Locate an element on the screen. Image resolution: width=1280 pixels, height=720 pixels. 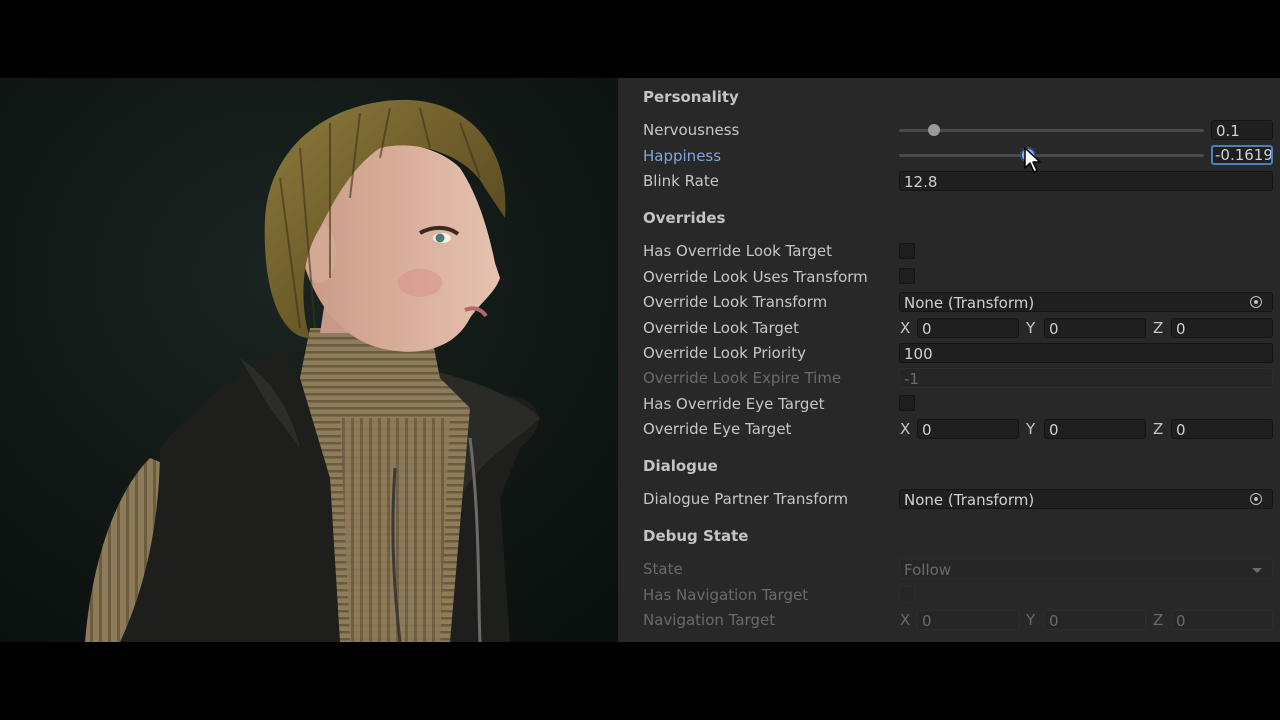
state-dropdown: Follow is located at coordinates (1086, 569).